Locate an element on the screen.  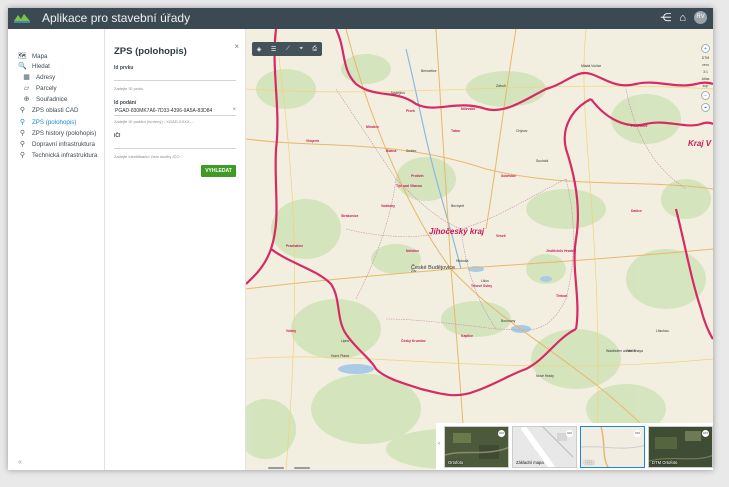
sidebar-item-label: Adresy is located at coordinates (46, 77).